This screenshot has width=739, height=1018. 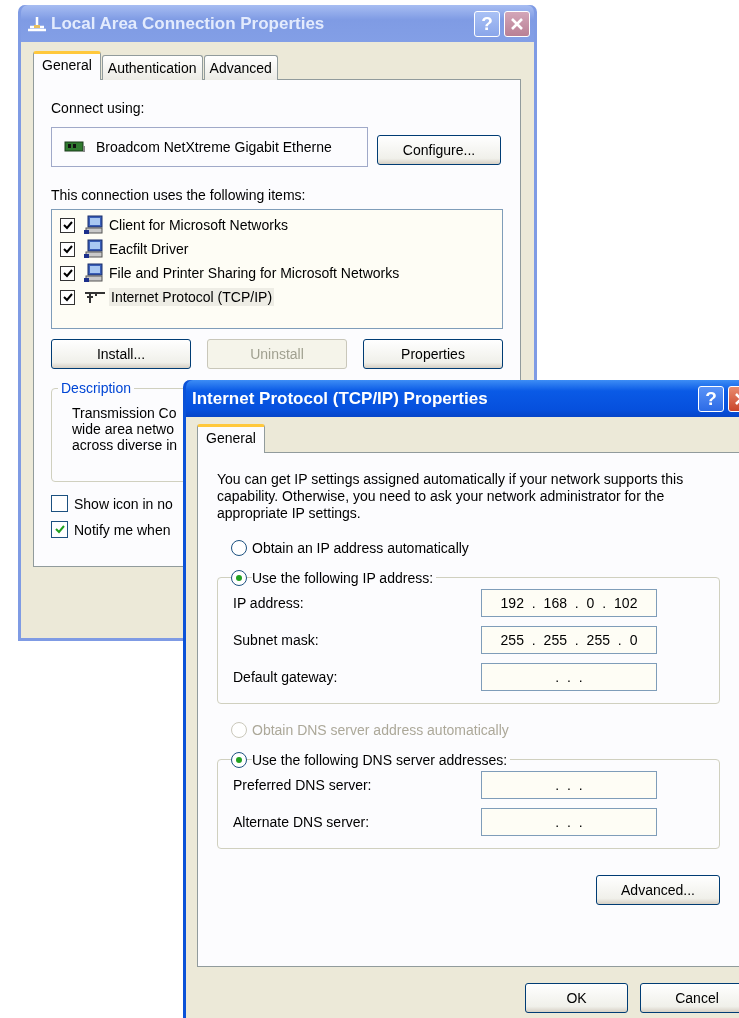 I want to click on field-label: Default gateway:, so click(x=285, y=676).